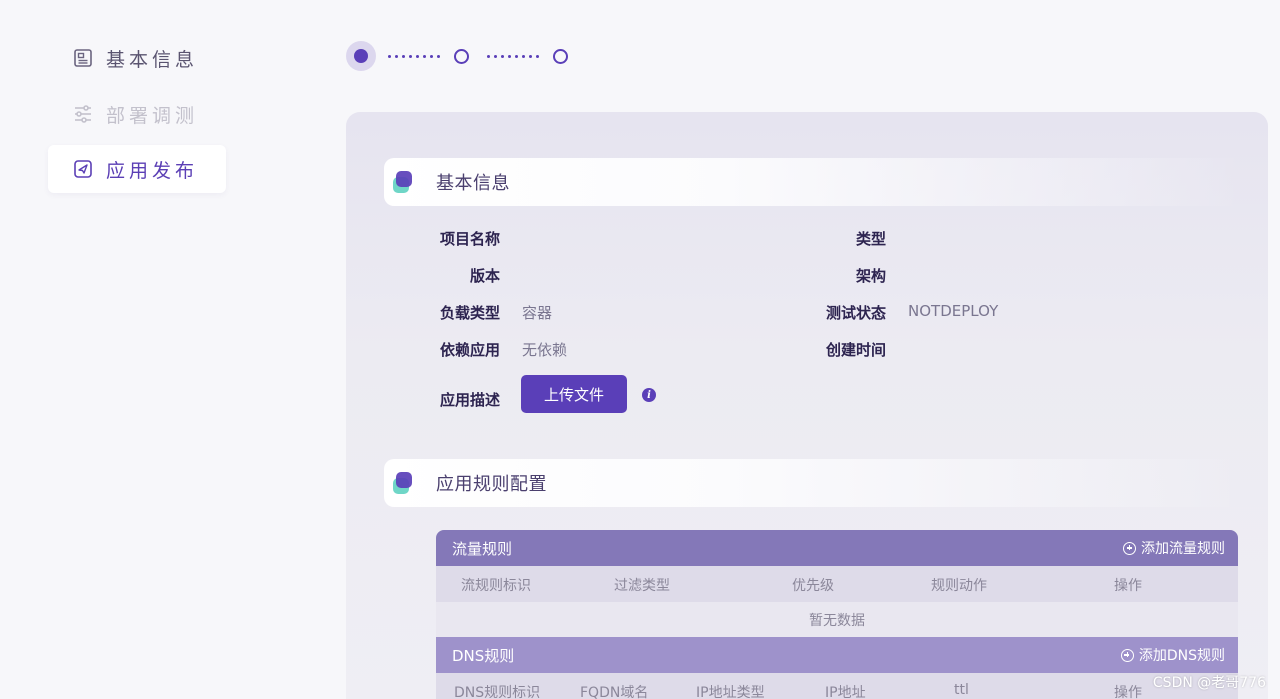  What do you see at coordinates (837, 655) in the screenshot?
I see `dns-rules-header: DNS规则 添加DNS规则` at bounding box center [837, 655].